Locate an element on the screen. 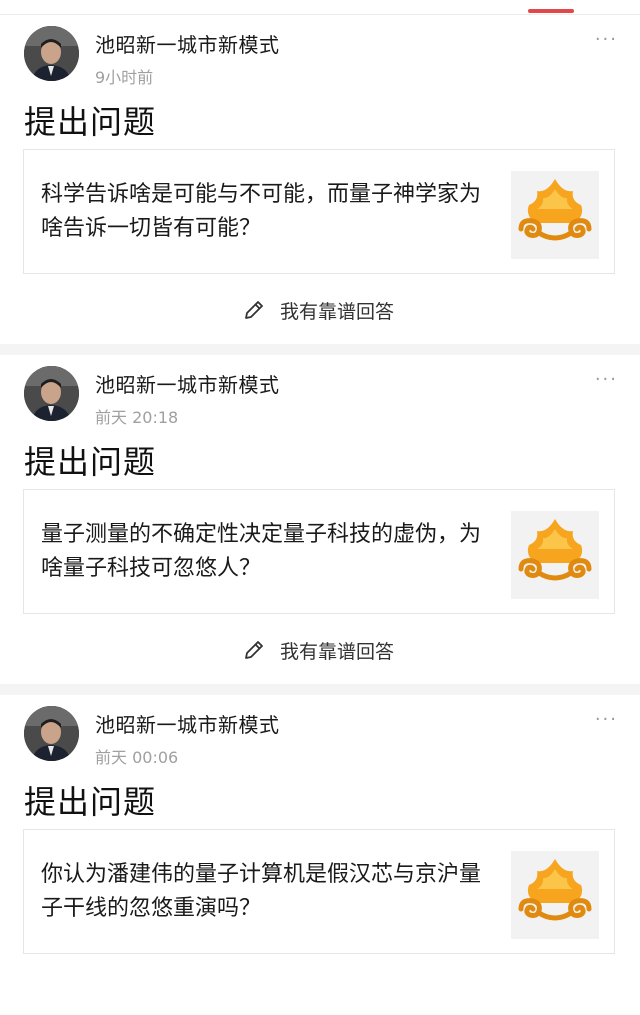 This screenshot has height=1015, width=640. post-time: 前天 20:18 is located at coordinates (137, 417).